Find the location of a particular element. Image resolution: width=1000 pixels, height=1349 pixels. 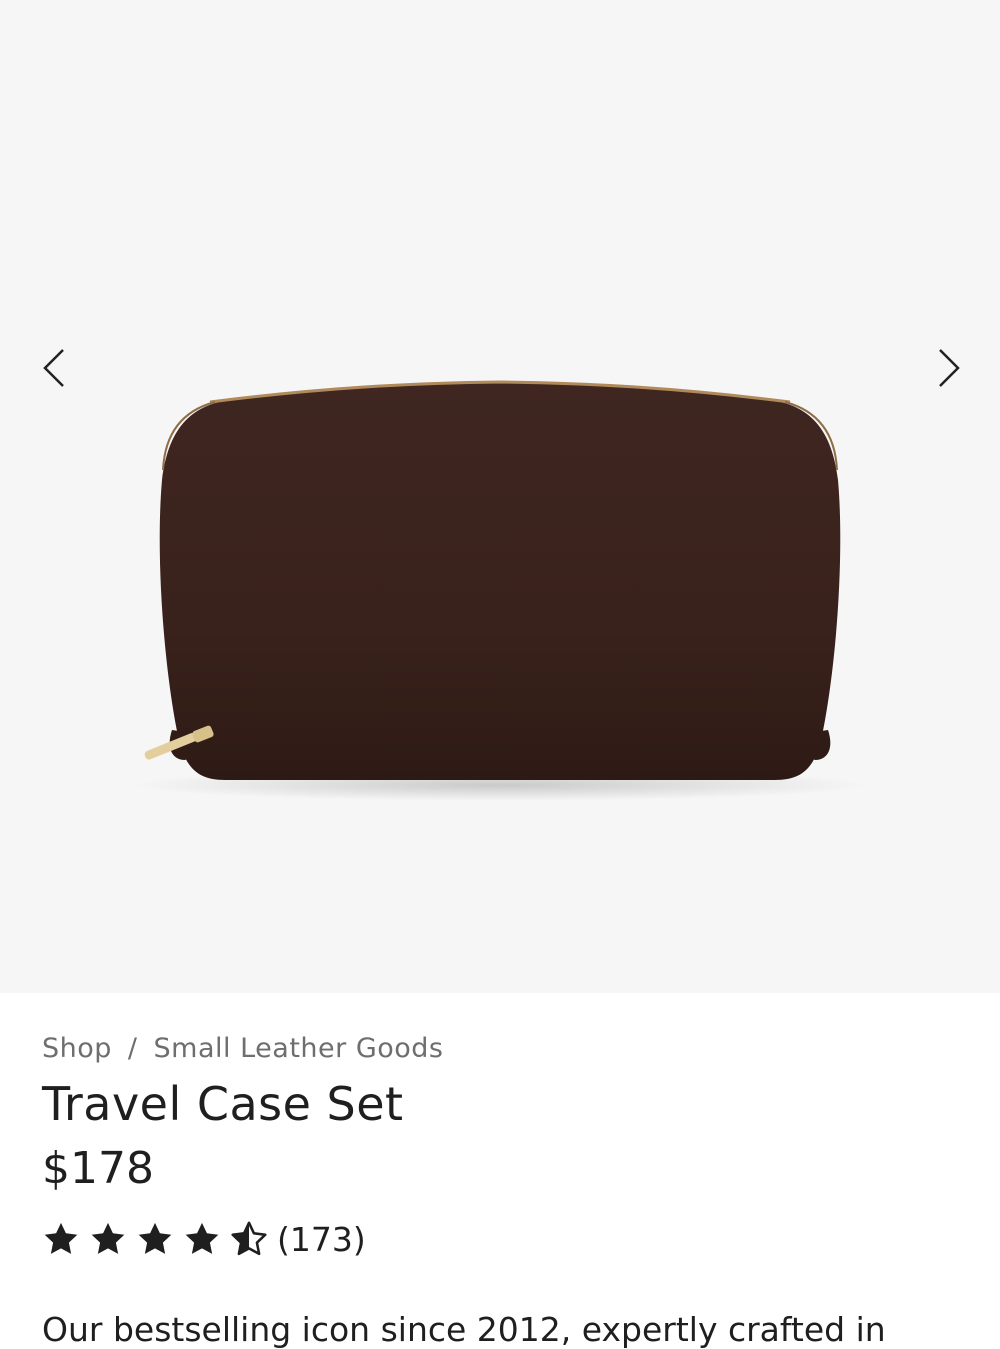

breadcrumb: Shop / Small Leather Goods is located at coordinates (243, 1048).